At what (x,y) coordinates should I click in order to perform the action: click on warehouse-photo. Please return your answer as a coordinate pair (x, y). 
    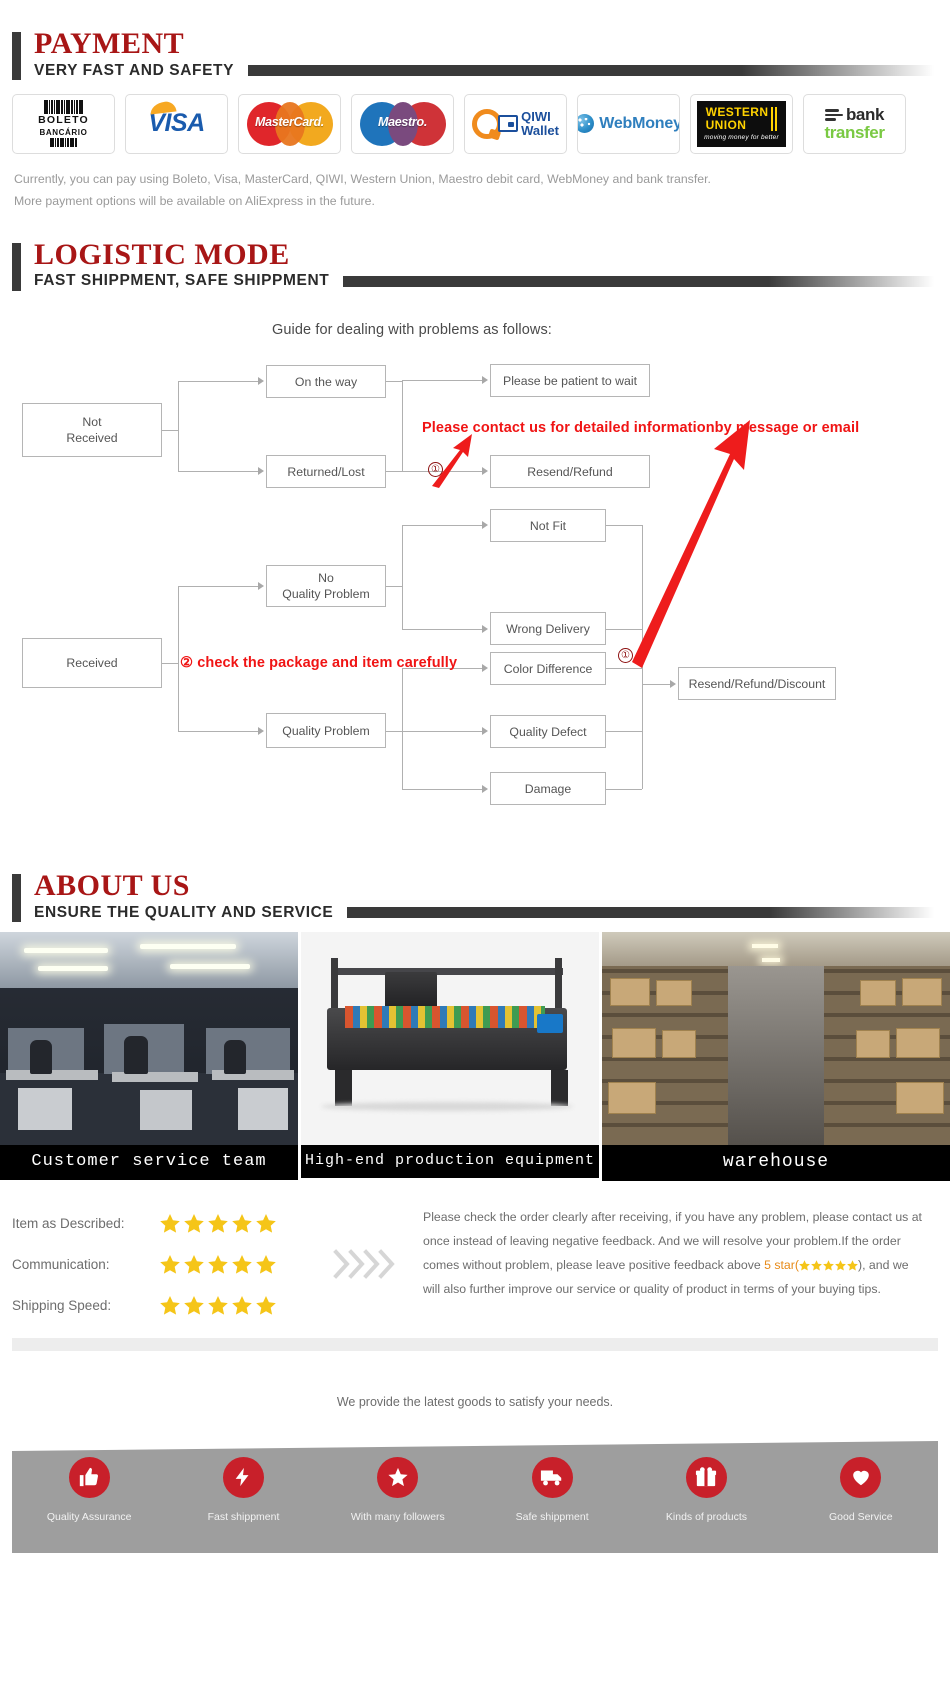
    Looking at the image, I should click on (776, 1038).